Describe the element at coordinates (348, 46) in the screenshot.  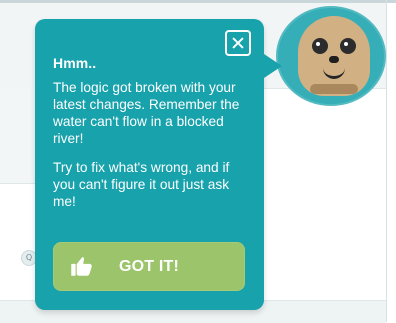
I see `mascot-eye-right` at that location.